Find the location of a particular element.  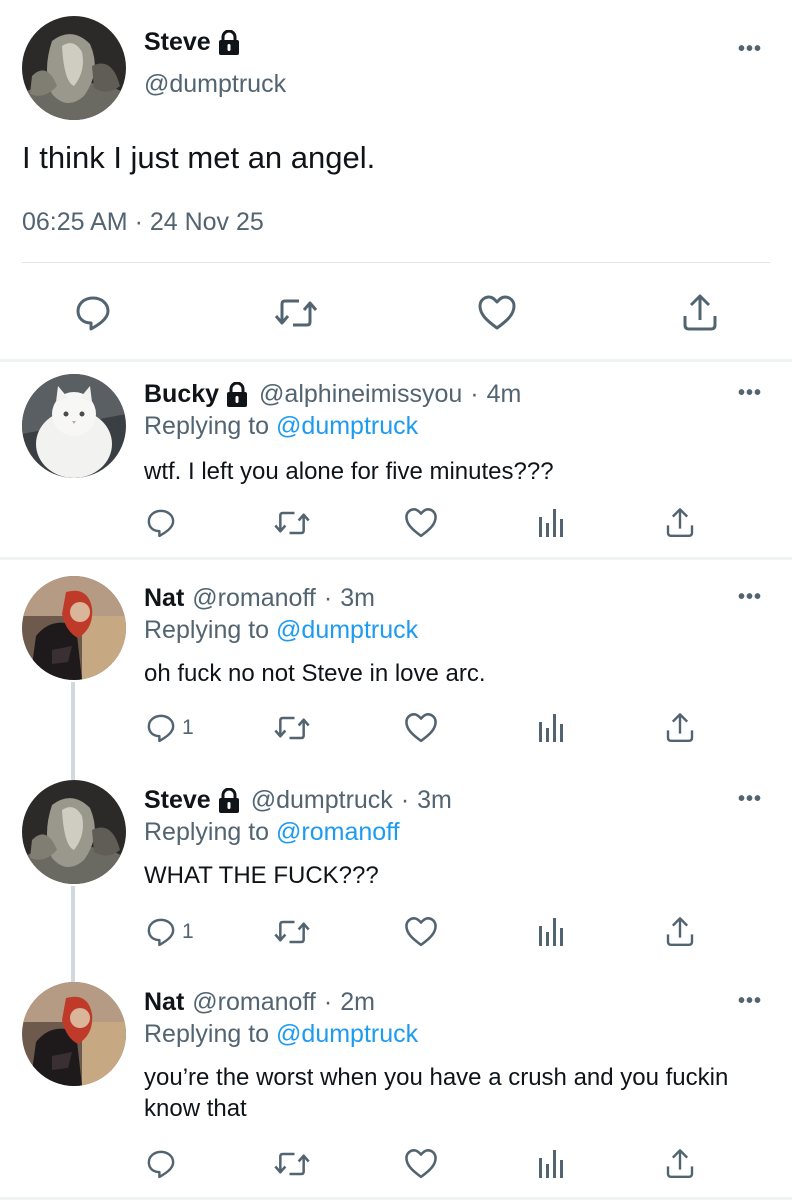

author-row: Bucky @alphineimissyou · 4m is located at coordinates (332, 394).